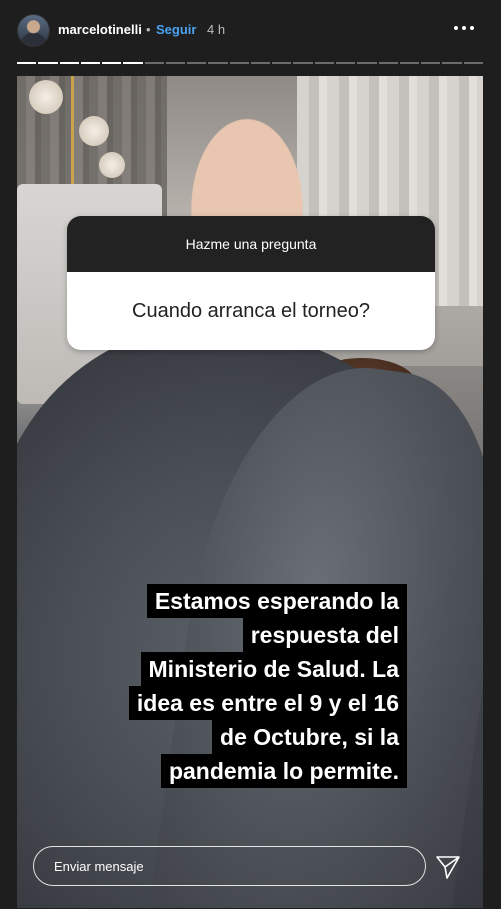 Image resolution: width=501 pixels, height=909 pixels. What do you see at coordinates (324, 635) in the screenshot?
I see `caption-line: respuesta del` at bounding box center [324, 635].